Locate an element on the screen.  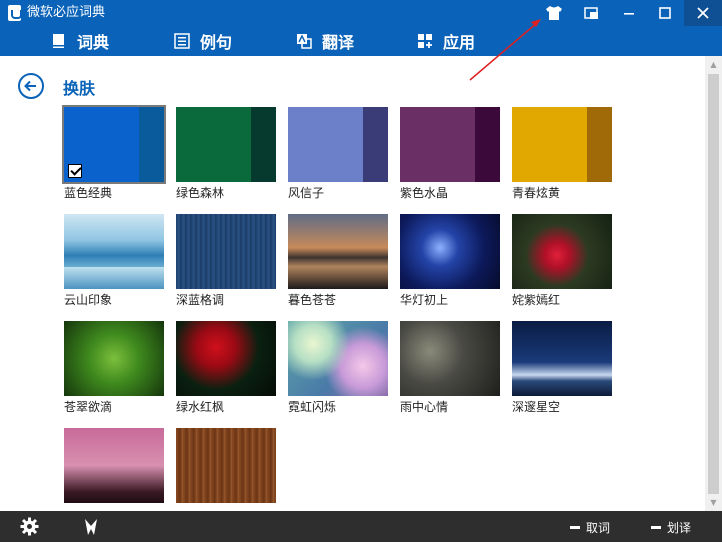
word-pick-label: 取词 is located at coordinates (598, 528).